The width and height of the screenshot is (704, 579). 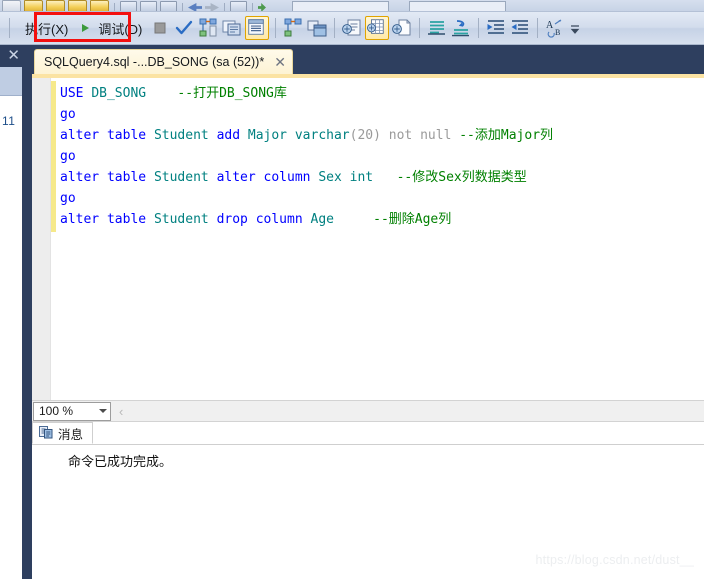 What do you see at coordinates (76, 93) in the screenshot?
I see `code-token: USE` at bounding box center [76, 93].